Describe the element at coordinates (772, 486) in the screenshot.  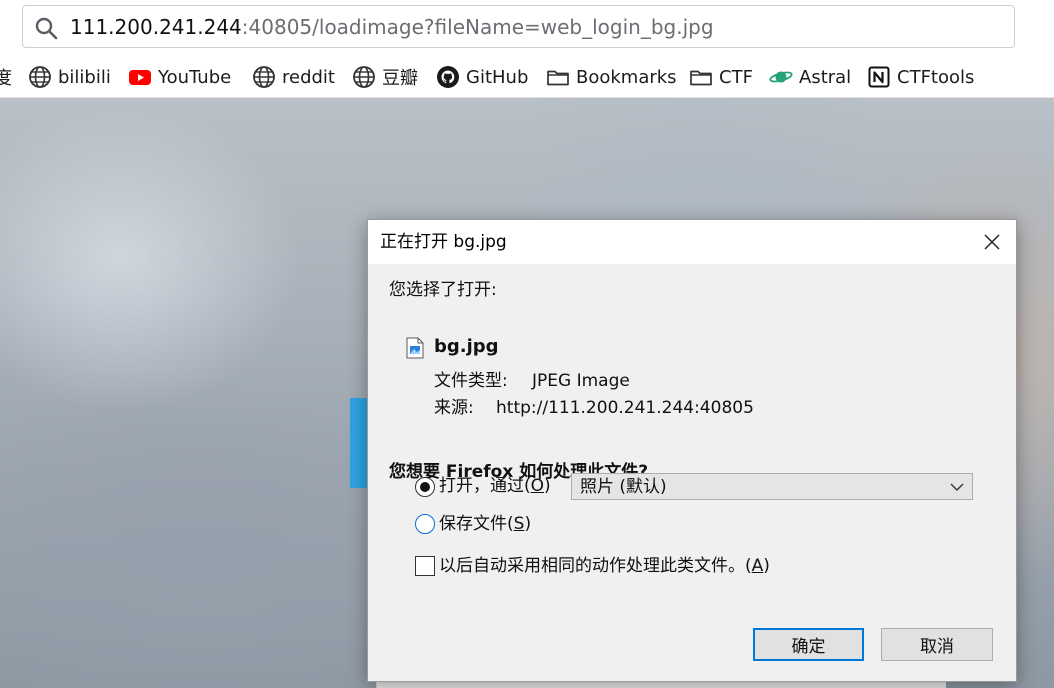
I see `open-with-app-select: 照片 (默认)` at that location.